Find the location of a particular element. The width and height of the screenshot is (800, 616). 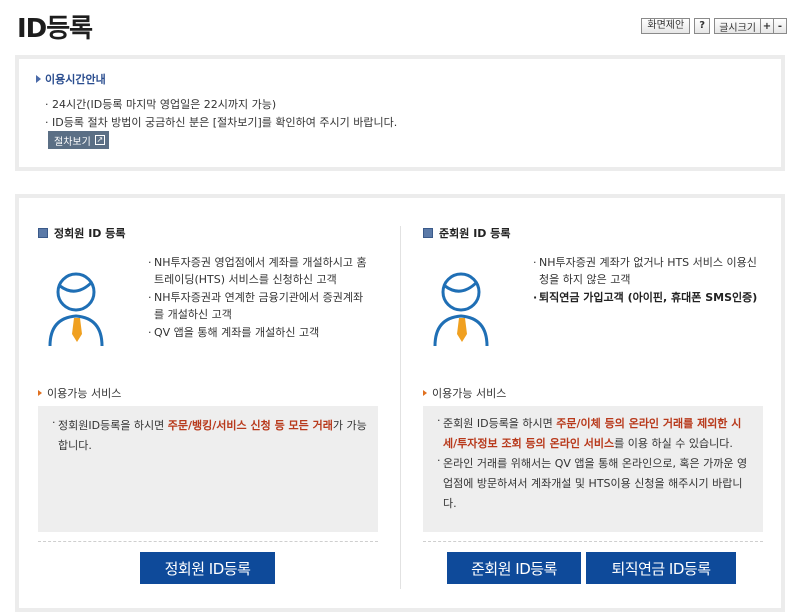

font-size-label: 글시크기 is located at coordinates (737, 28).